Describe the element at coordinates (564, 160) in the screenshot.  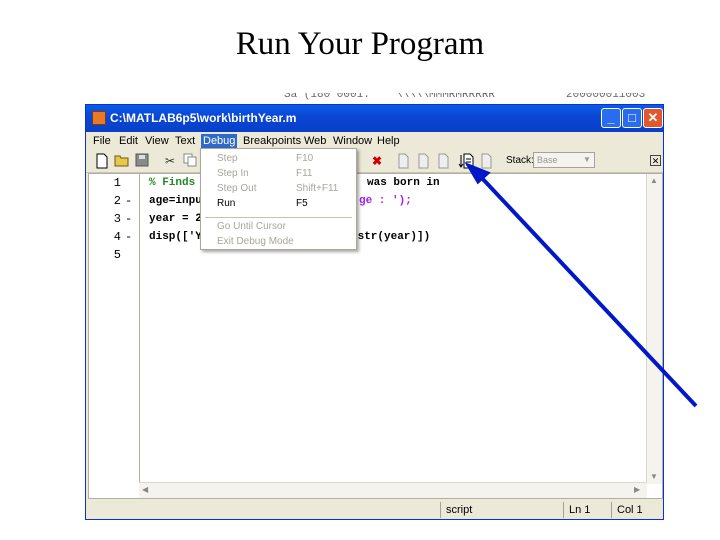
I see `stack-select: Base ▼` at that location.